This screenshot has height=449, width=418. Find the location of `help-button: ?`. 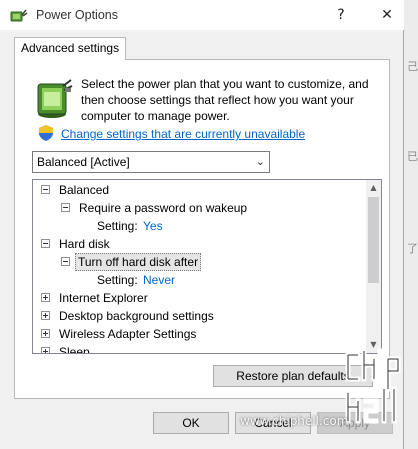

help-button: ? is located at coordinates (341, 15).